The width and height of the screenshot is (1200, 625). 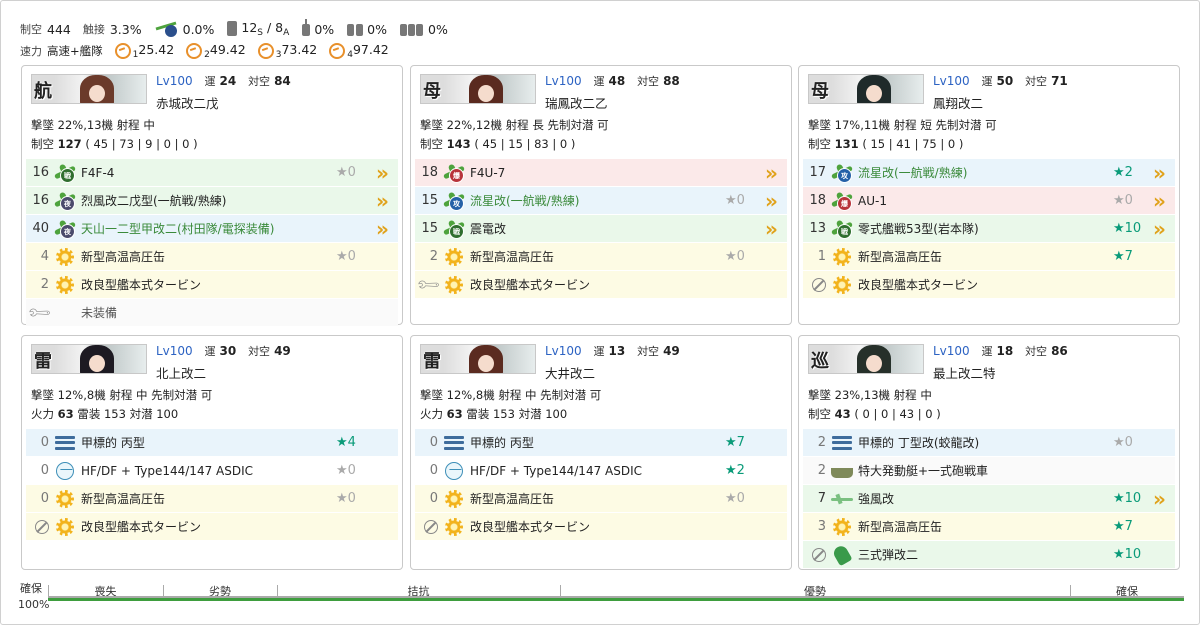 What do you see at coordinates (842, 414) in the screenshot?
I see `stat-value: 43` at bounding box center [842, 414].